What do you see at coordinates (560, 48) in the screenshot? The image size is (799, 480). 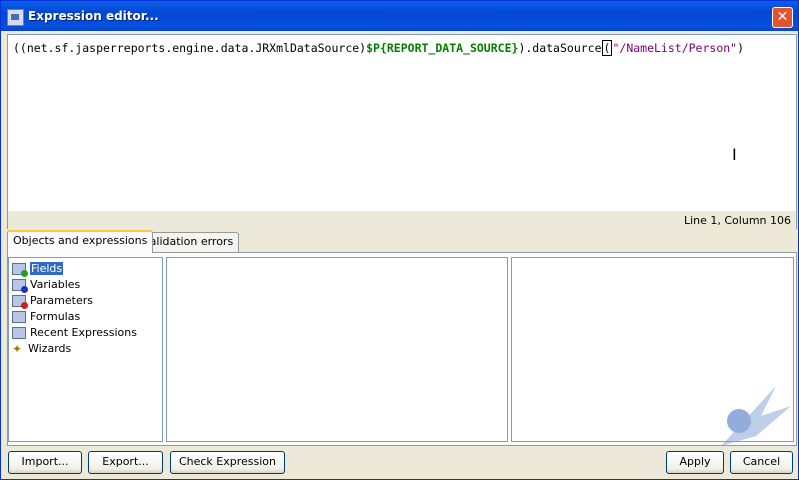 I see `code-method: ).dataSource` at bounding box center [560, 48].